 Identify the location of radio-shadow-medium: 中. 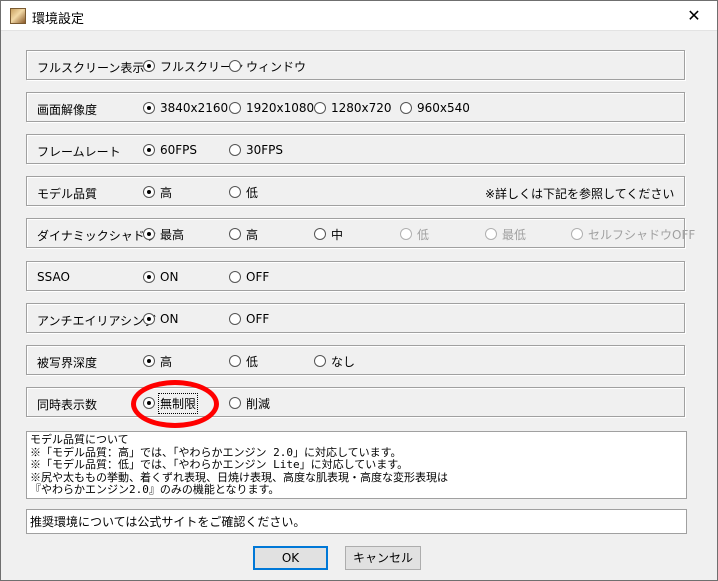
(328, 234).